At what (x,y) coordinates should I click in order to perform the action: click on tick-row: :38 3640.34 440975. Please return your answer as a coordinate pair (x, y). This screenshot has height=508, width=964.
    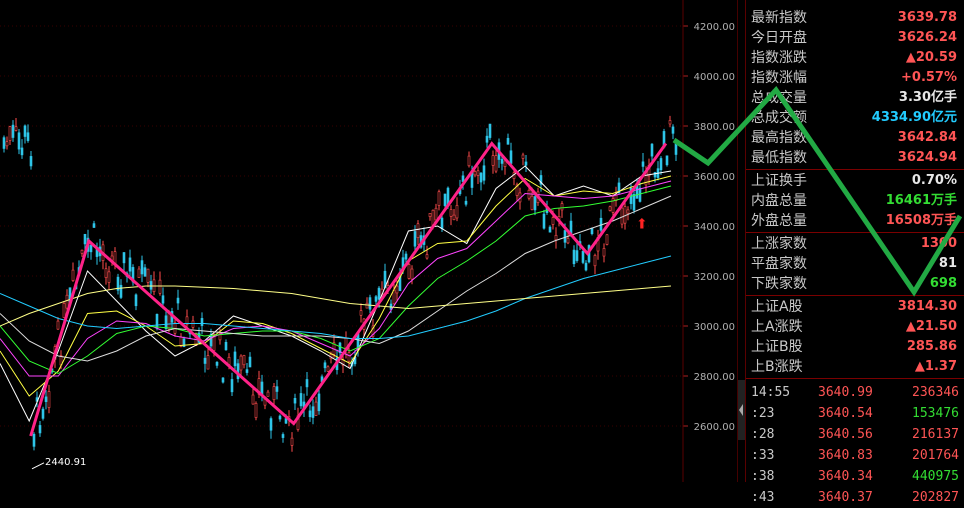
    Looking at the image, I should click on (855, 476).